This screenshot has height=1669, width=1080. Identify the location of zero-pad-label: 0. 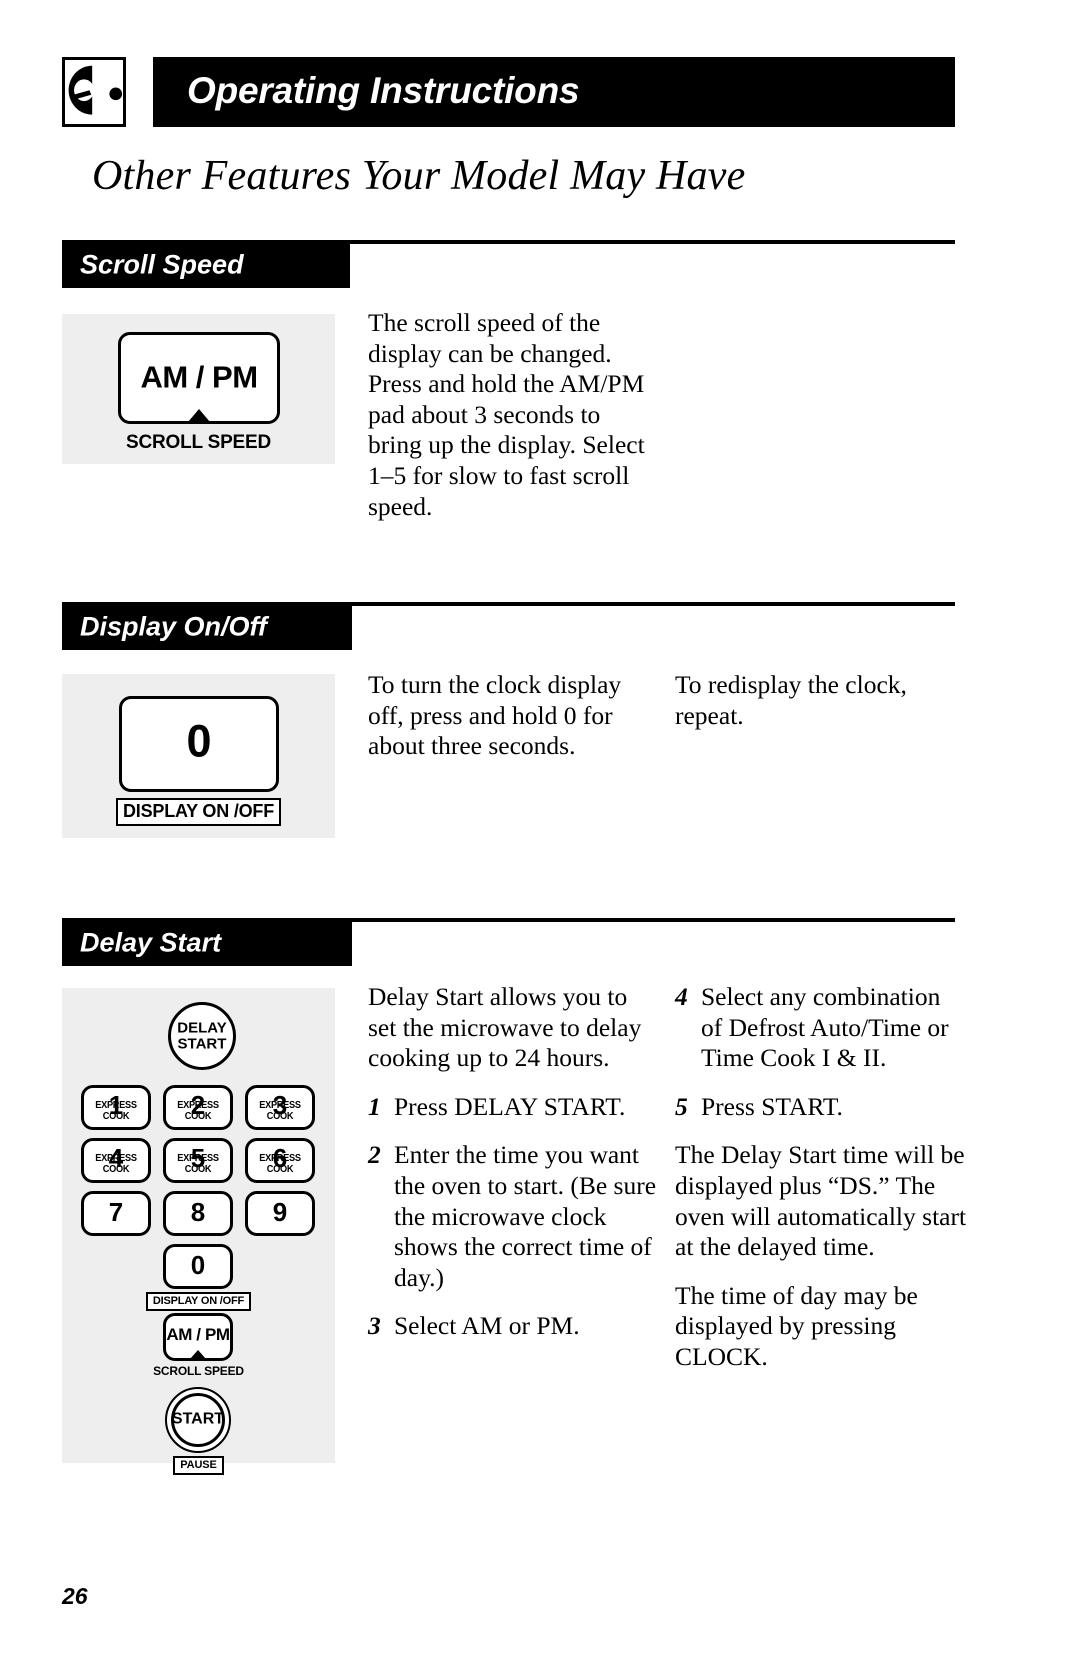
(199, 741).